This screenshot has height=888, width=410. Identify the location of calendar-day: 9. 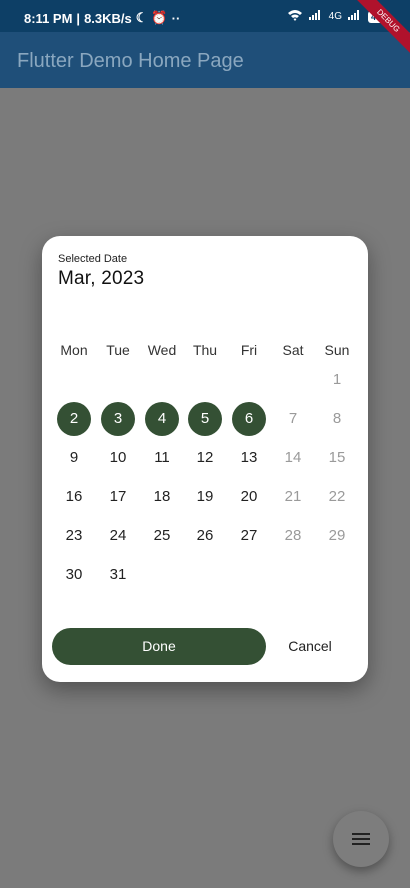
(74, 458).